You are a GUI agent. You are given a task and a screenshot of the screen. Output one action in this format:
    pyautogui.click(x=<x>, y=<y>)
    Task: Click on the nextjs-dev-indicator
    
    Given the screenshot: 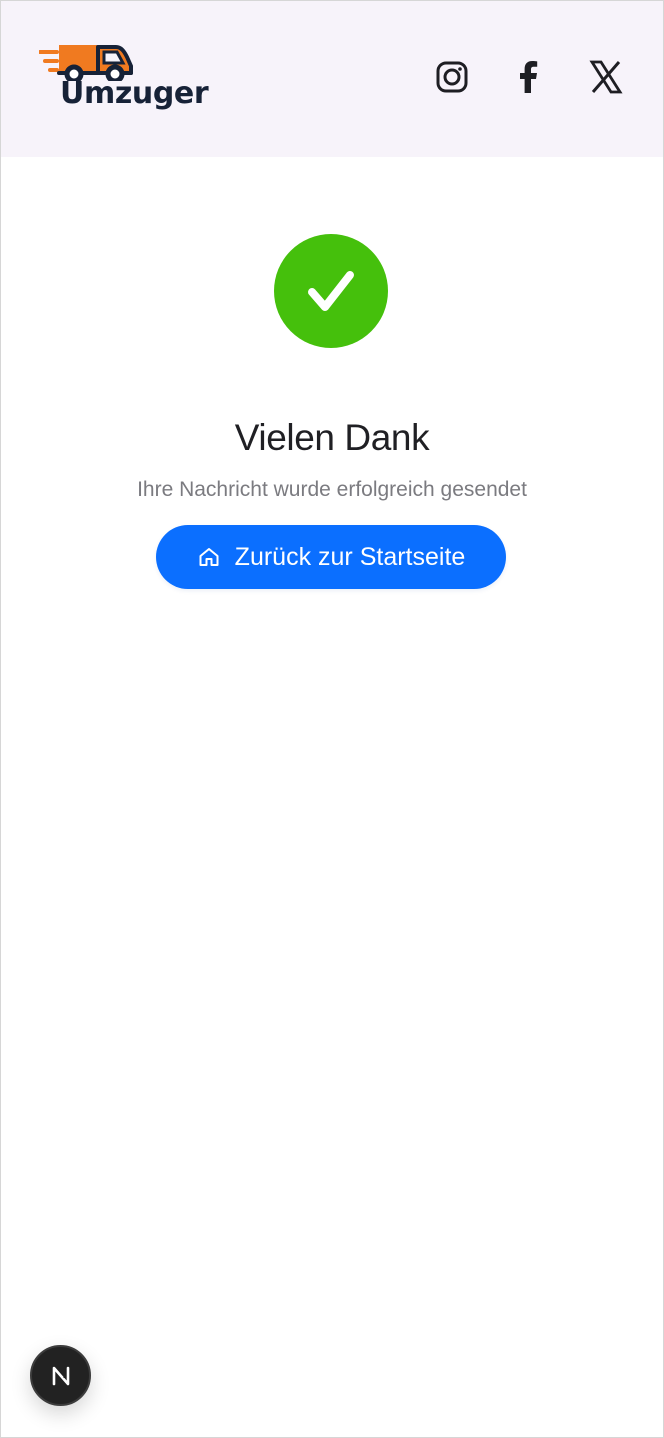 What is the action you would take?
    pyautogui.click(x=60, y=1375)
    